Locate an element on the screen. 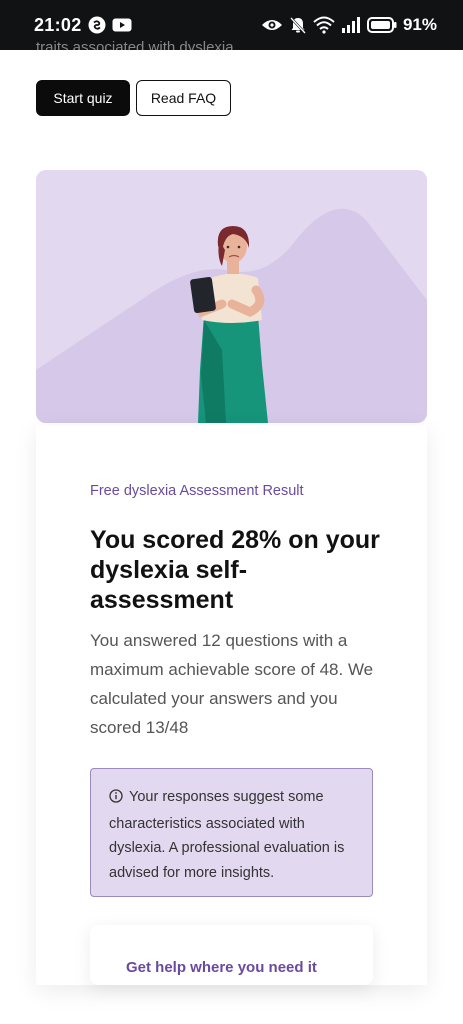 This screenshot has width=463, height=1024. shazam-icon is located at coordinates (97, 25).